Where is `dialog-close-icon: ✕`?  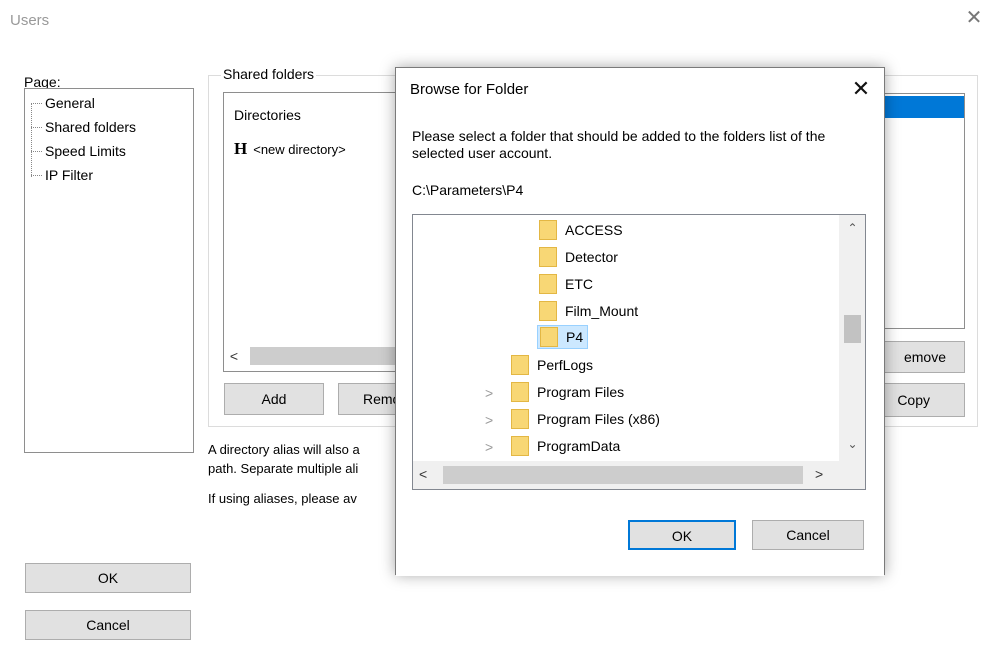 dialog-close-icon: ✕ is located at coordinates (861, 89).